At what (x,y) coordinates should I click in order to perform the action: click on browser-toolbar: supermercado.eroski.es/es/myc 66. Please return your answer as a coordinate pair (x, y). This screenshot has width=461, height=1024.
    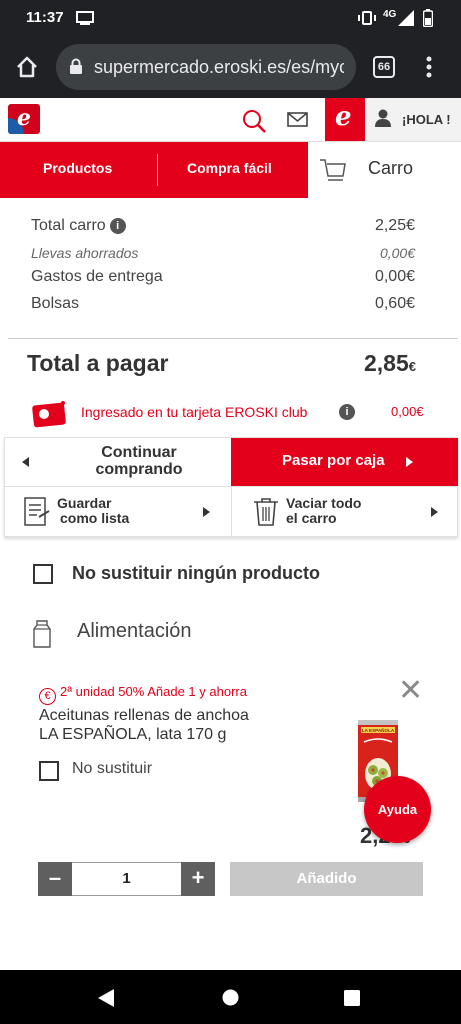
    Looking at the image, I should click on (230, 67).